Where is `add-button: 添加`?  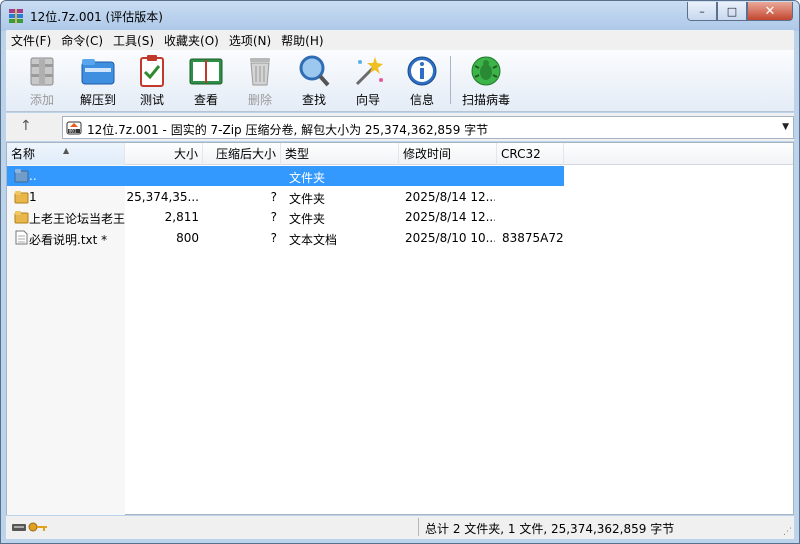
add-button: 添加 is located at coordinates (42, 80).